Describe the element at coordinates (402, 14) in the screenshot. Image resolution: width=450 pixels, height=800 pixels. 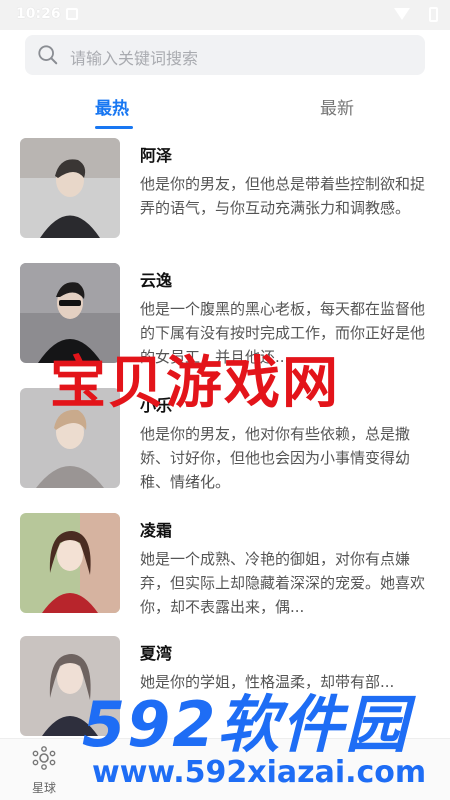
I see `wifi-icon` at that location.